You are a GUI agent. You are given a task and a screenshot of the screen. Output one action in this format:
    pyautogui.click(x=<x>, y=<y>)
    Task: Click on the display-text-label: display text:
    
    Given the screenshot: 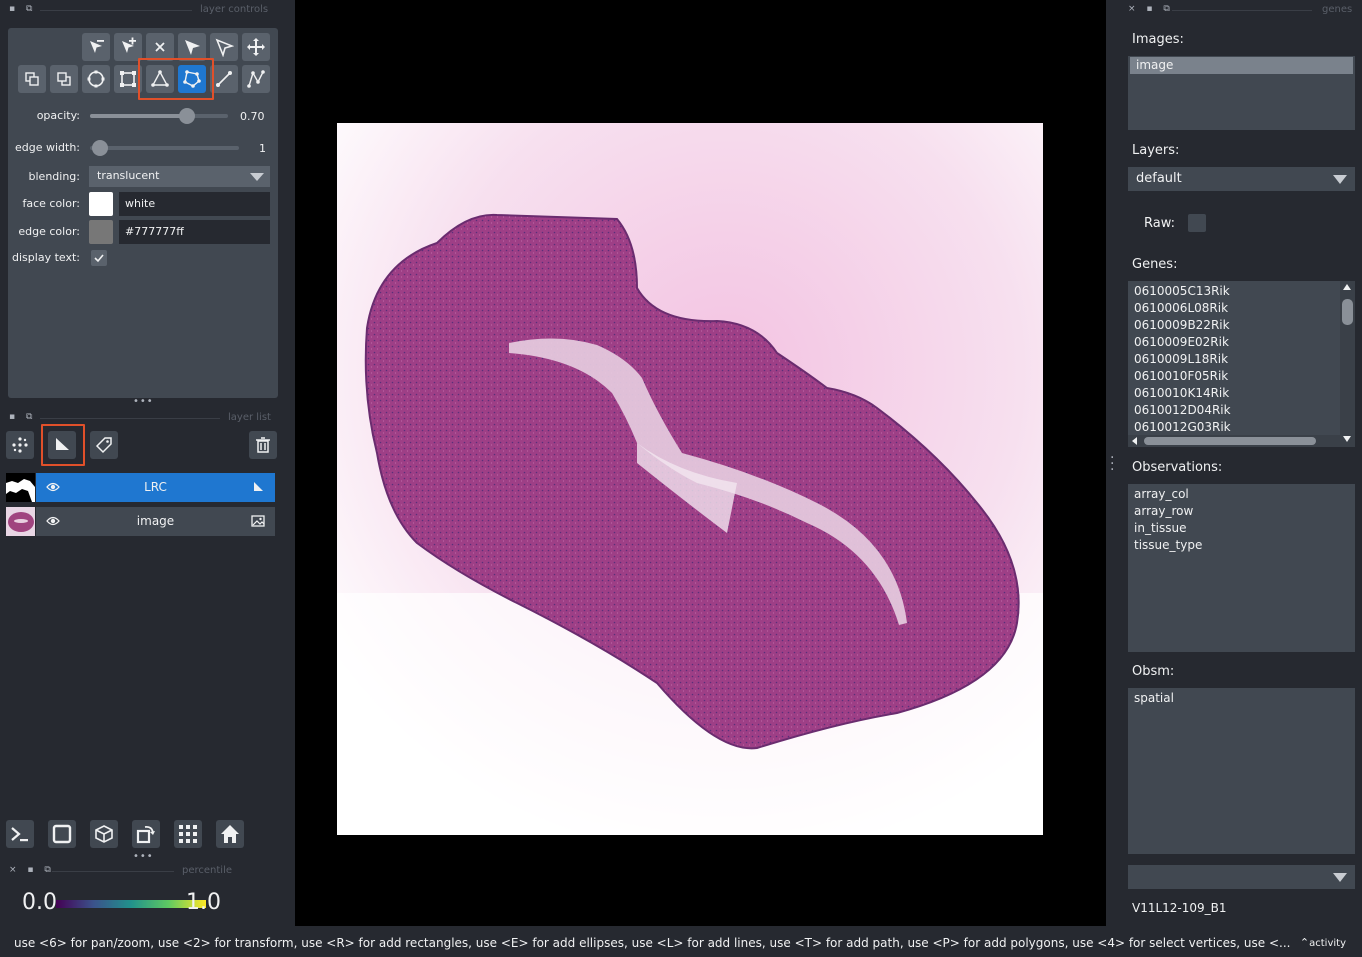 What is the action you would take?
    pyautogui.click(x=46, y=257)
    